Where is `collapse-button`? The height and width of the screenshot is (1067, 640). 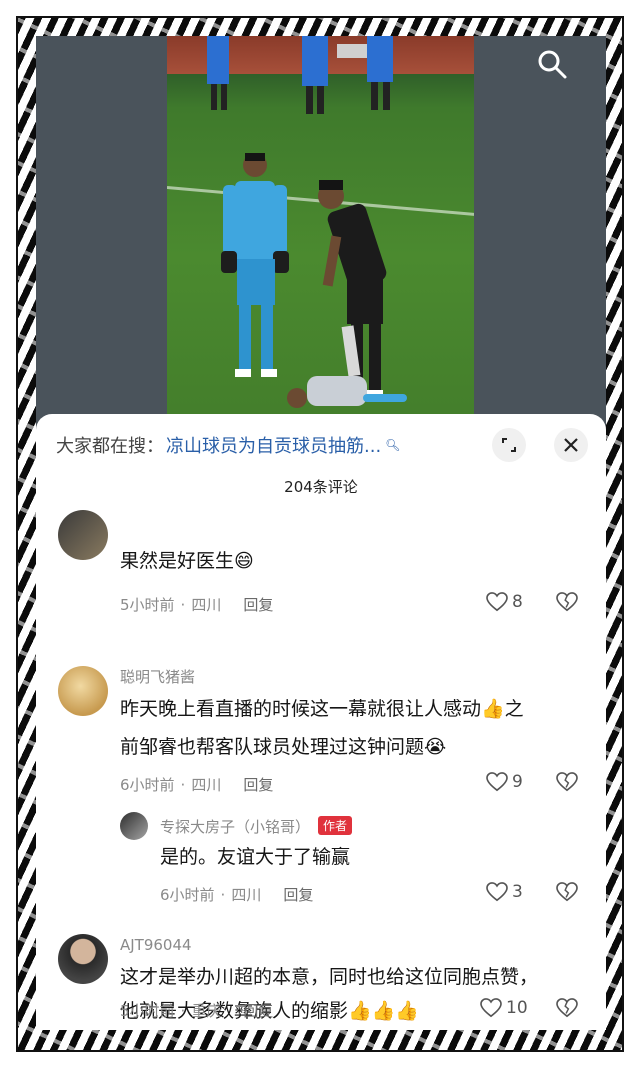 collapse-button is located at coordinates (509, 445).